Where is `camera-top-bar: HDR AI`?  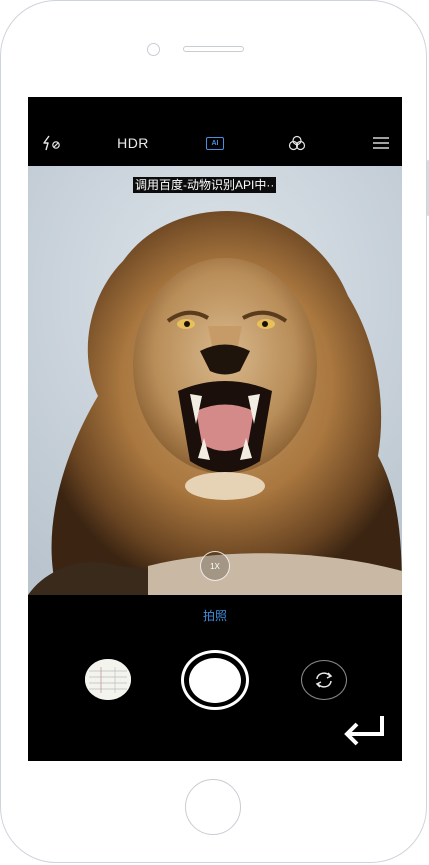
camera-top-bar: HDR AI is located at coordinates (215, 143).